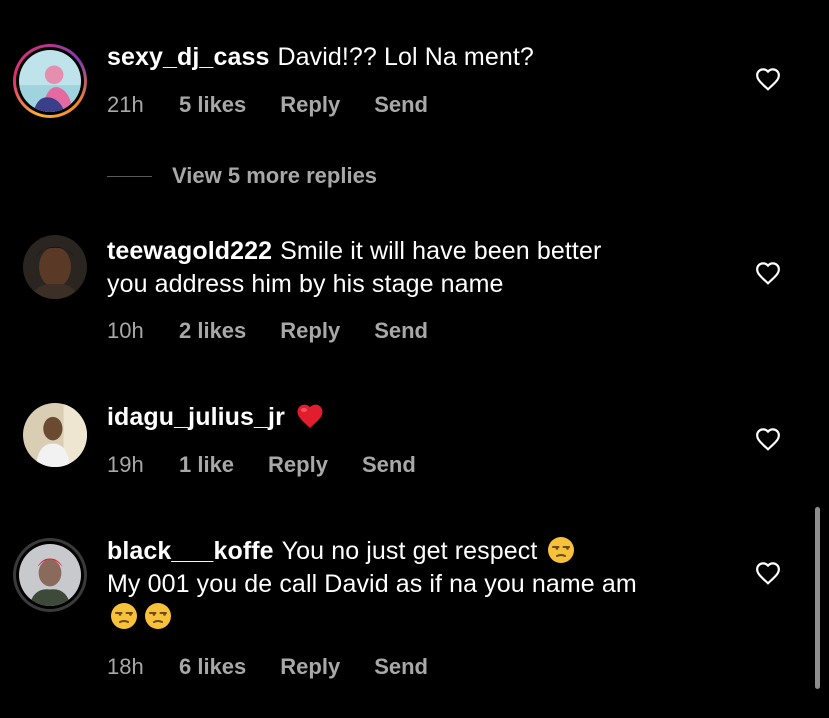  Describe the element at coordinates (129, 176) in the screenshot. I see `reply-thread-line` at that location.